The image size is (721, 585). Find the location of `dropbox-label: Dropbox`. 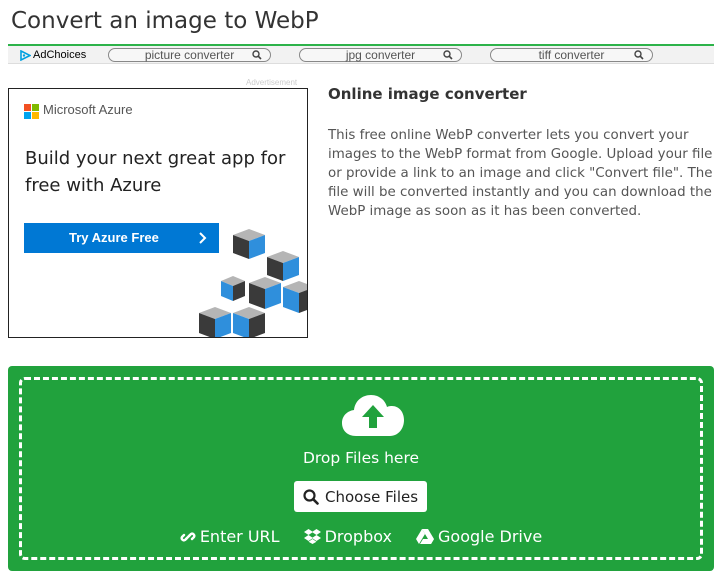

dropbox-label: Dropbox is located at coordinates (358, 536).